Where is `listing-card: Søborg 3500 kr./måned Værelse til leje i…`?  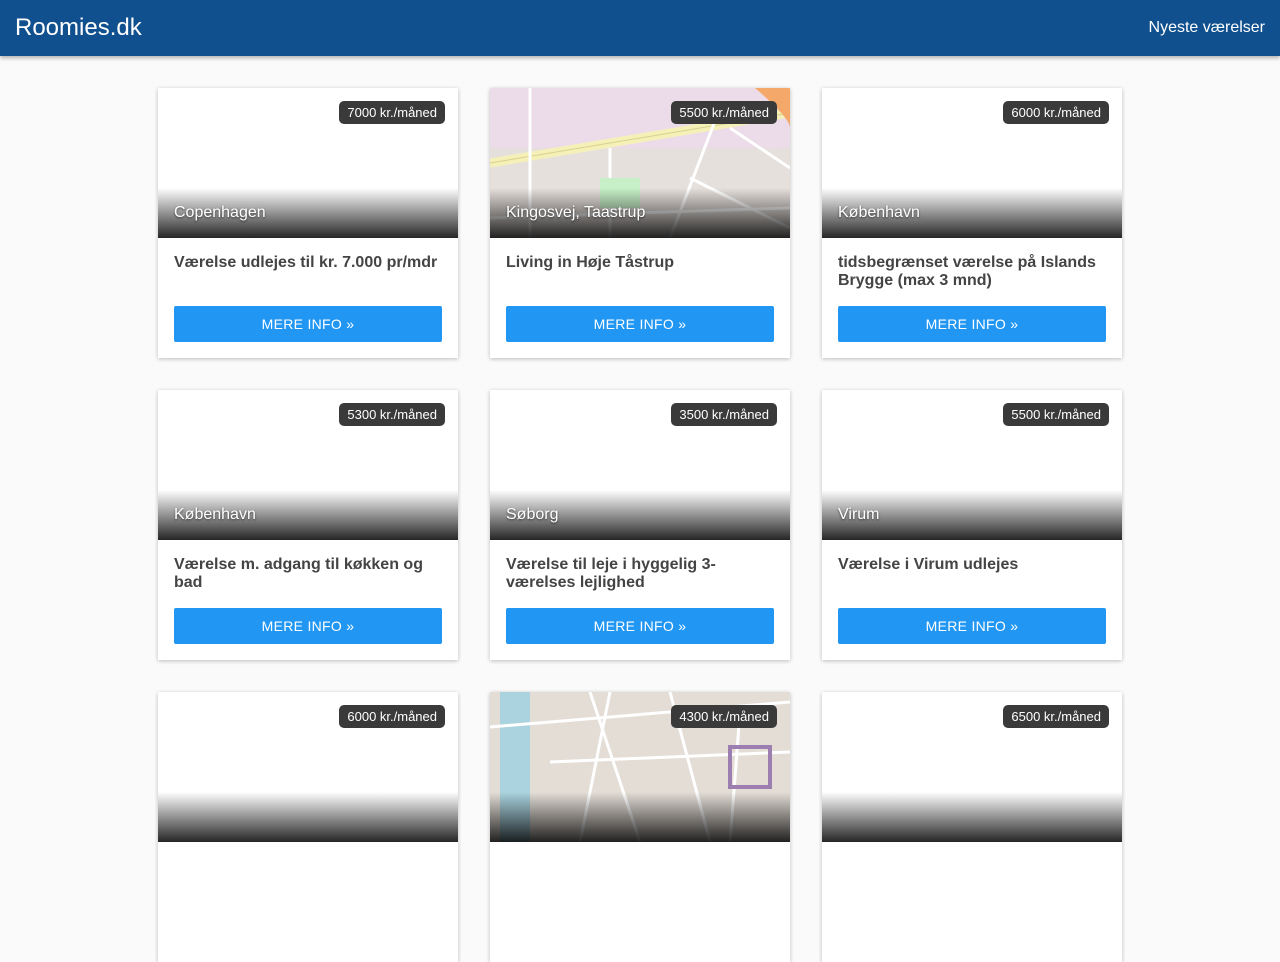 listing-card: Søborg 3500 kr./måned Værelse til leje i… is located at coordinates (640, 525).